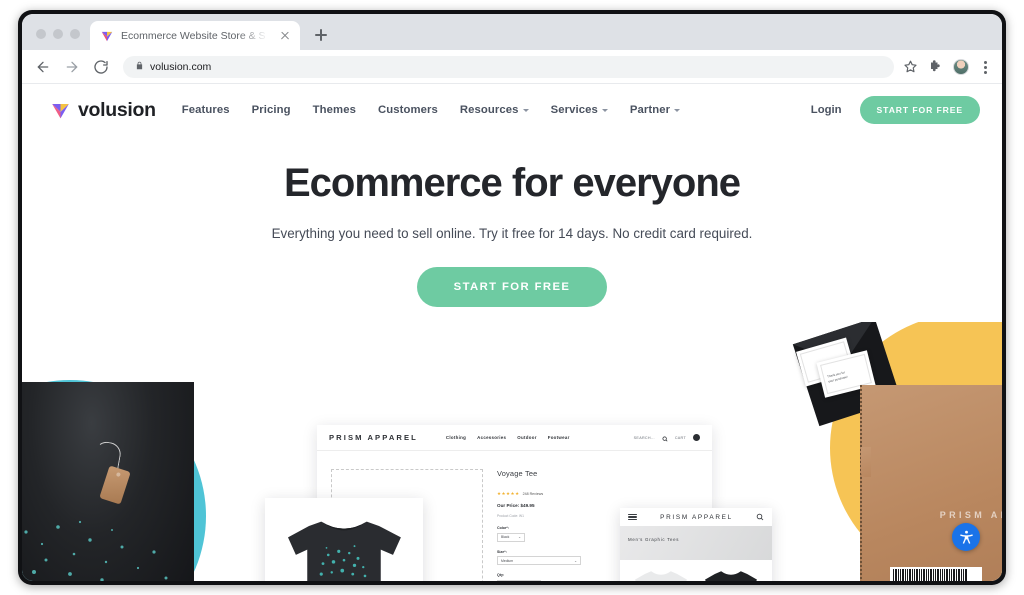 The image size is (1024, 595). What do you see at coordinates (373, 437) in the screenshot?
I see `mockup-store-brand: PRISM APPAREL` at bounding box center [373, 437].